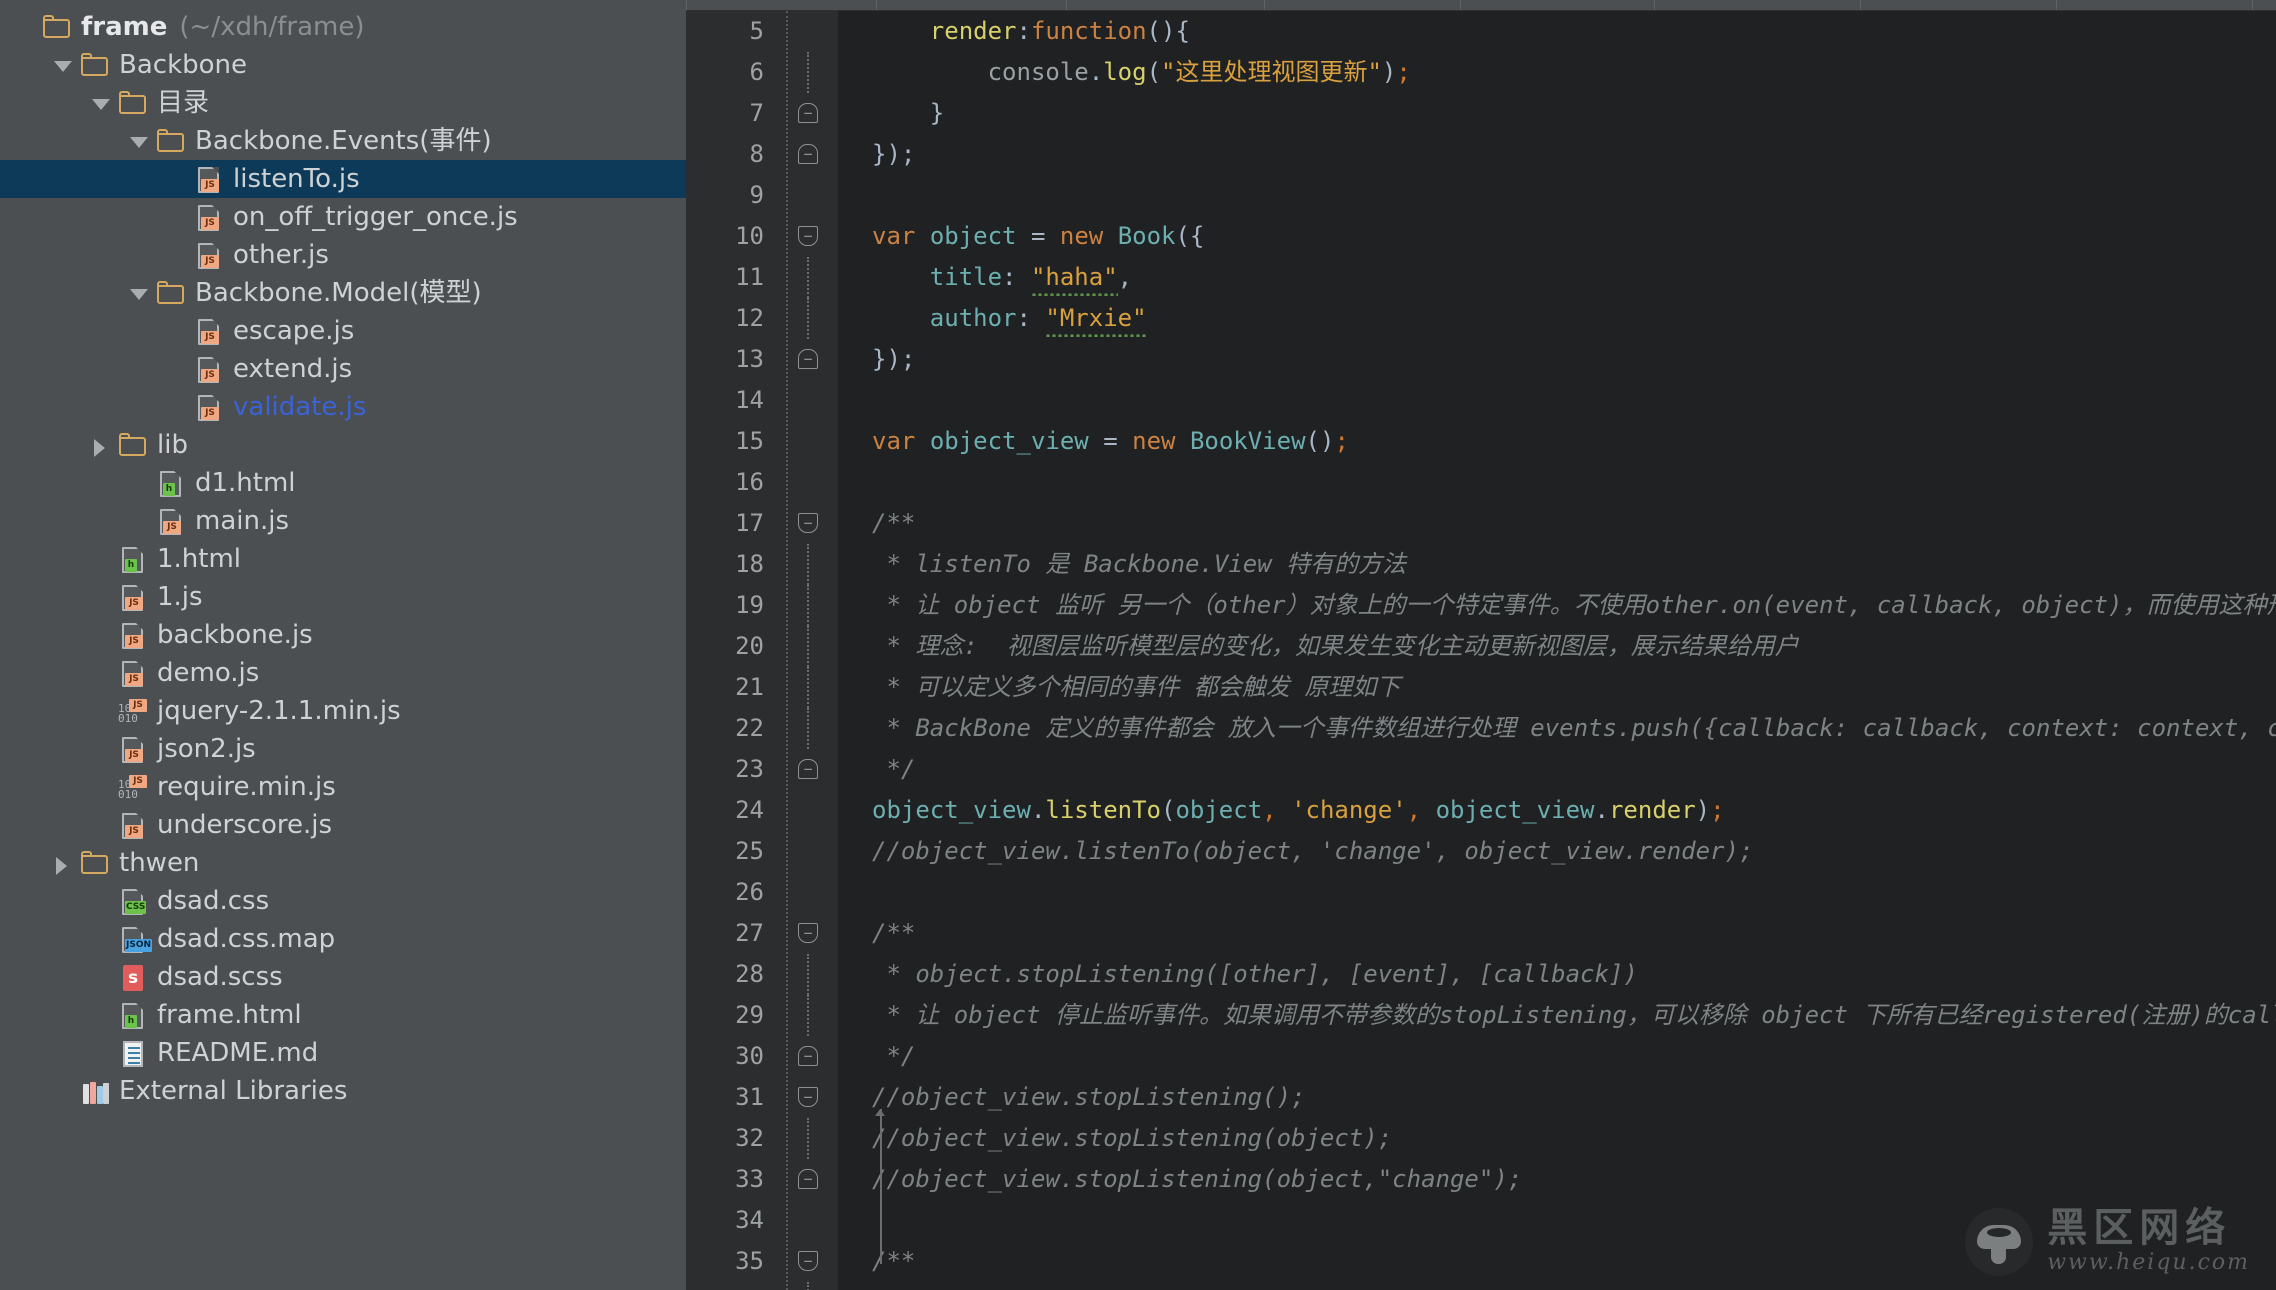 Image resolution: width=2276 pixels, height=1290 pixels. I want to click on code-line: 23 − */, so click(1481, 769).